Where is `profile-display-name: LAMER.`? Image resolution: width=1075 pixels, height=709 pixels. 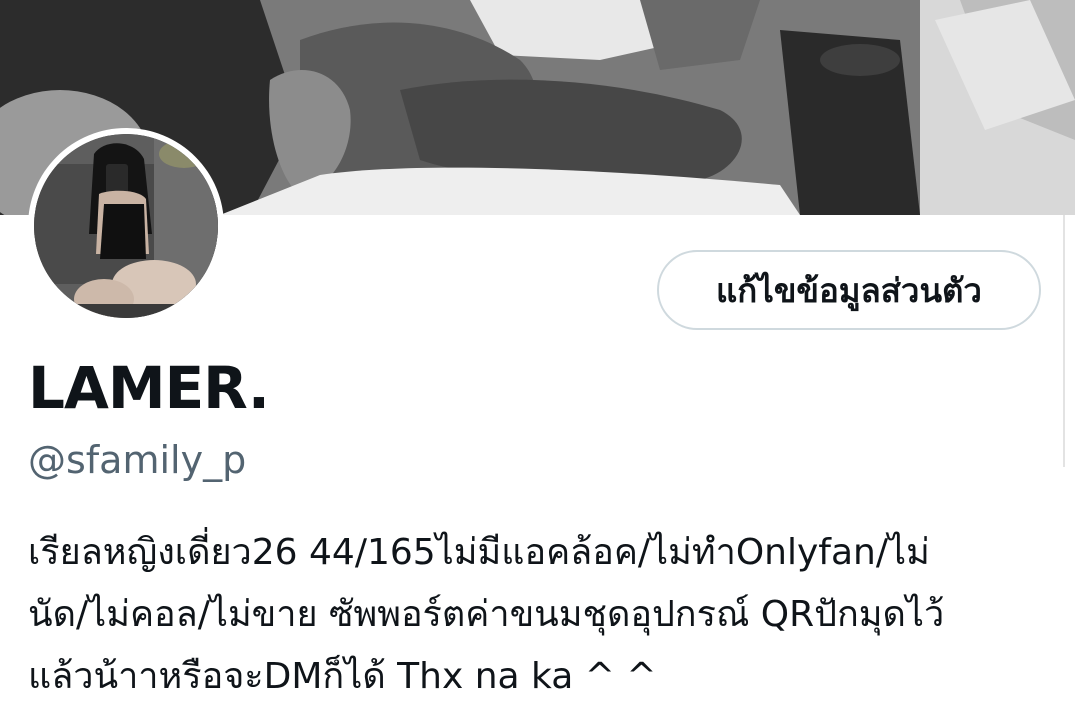
profile-display-name: LAMER. is located at coordinates (149, 388).